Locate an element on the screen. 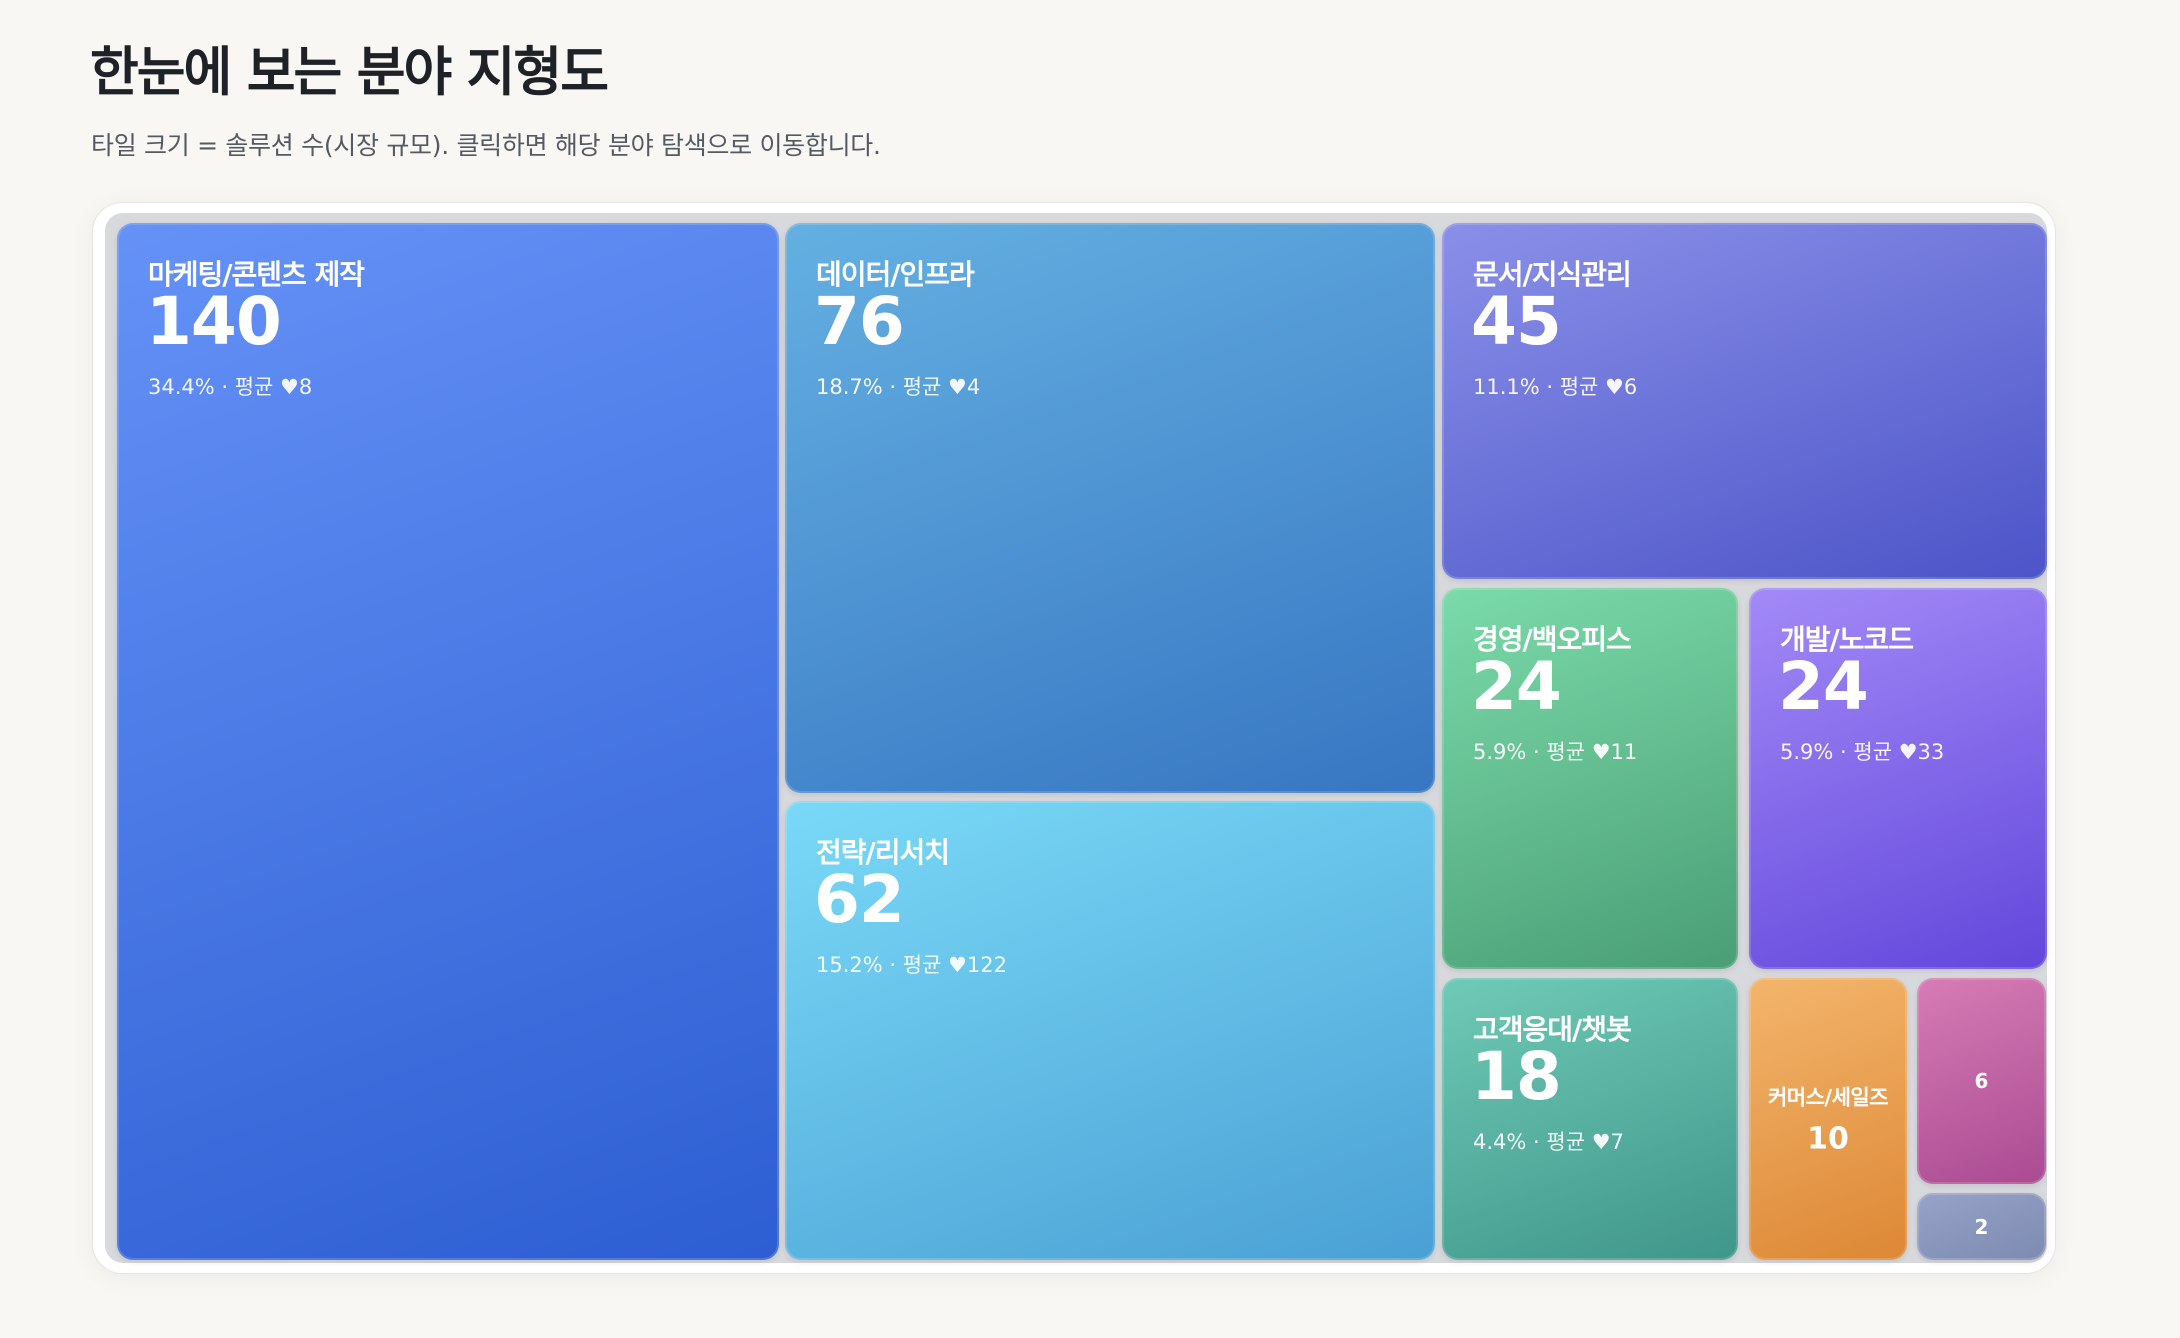 This screenshot has width=2180, height=1338. treemap-tile: 2 is located at coordinates (1981, 1226).